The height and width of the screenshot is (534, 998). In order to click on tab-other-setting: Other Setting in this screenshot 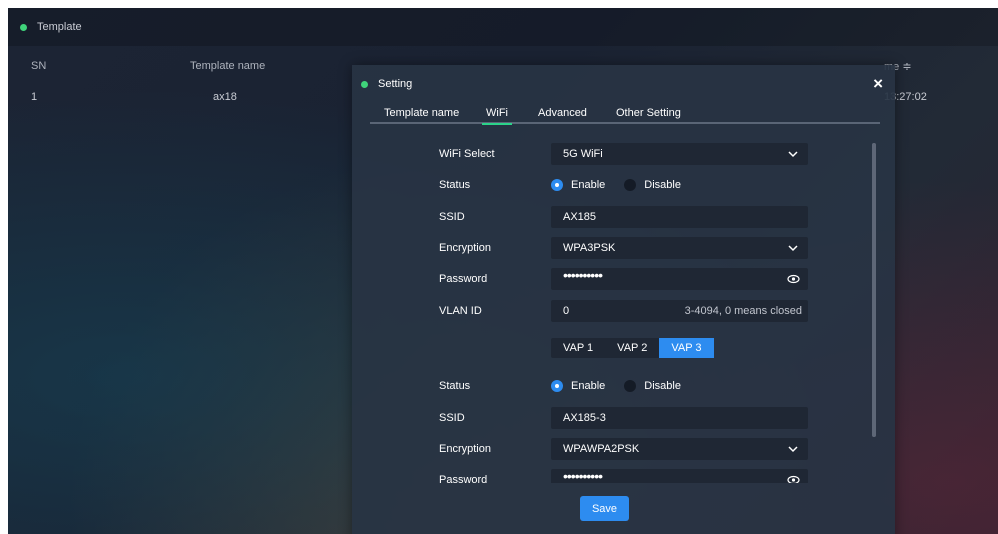, I will do `click(648, 113)`.